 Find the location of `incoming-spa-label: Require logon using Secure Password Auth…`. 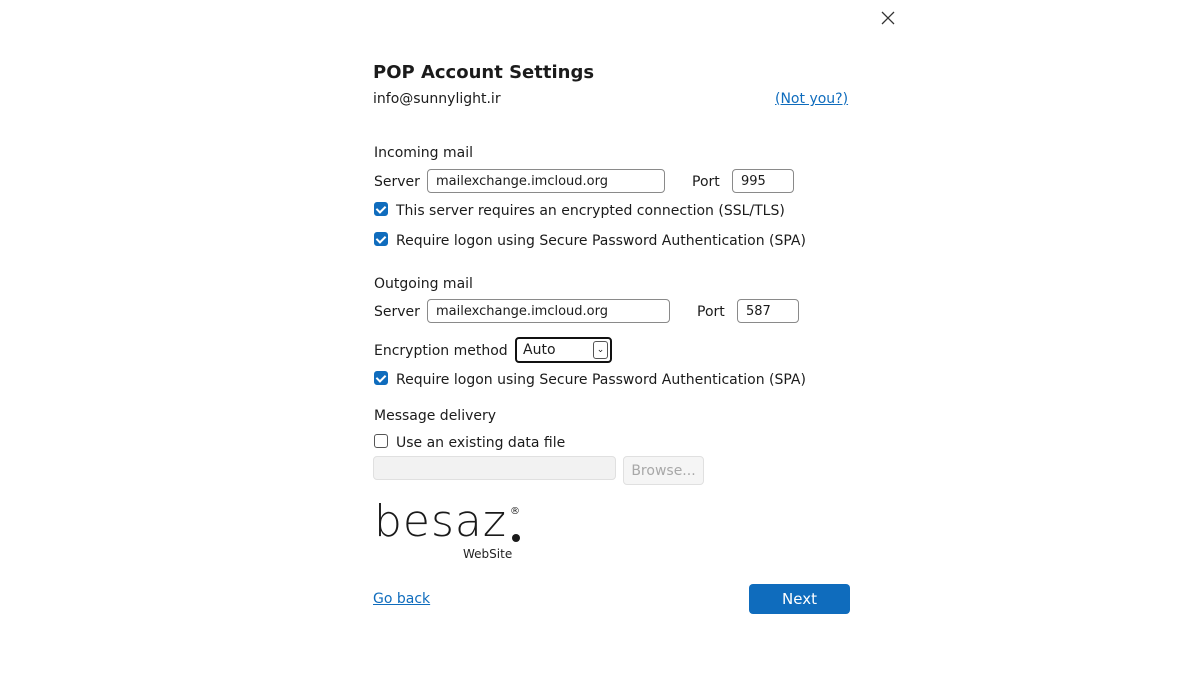

incoming-spa-label: Require logon using Secure Password Auth… is located at coordinates (601, 241).